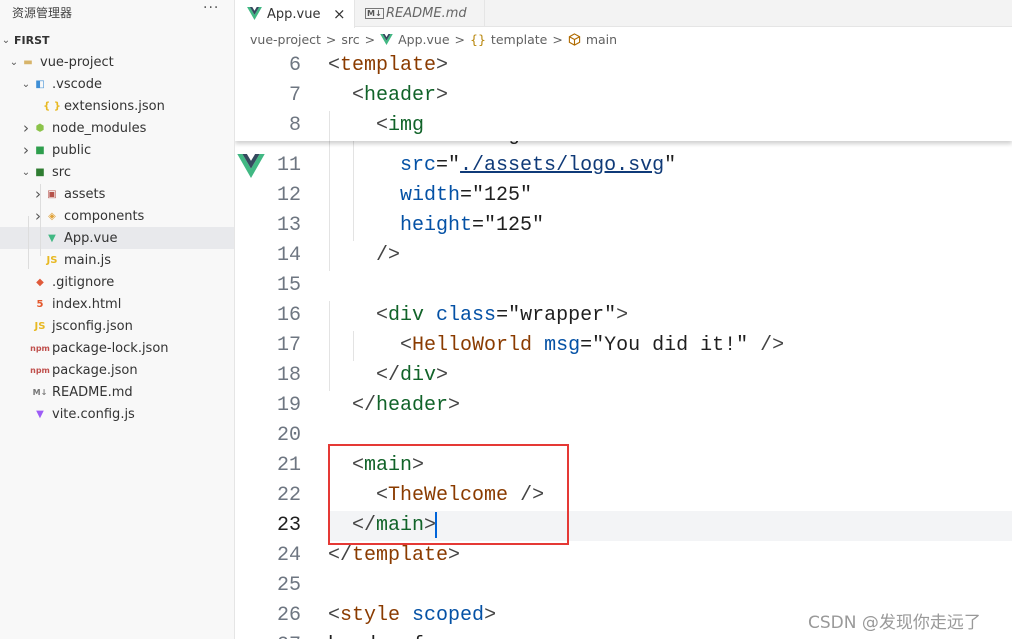 This screenshot has height=639, width=1012. I want to click on tree-item: › ⬢ node_modules, so click(117, 128).